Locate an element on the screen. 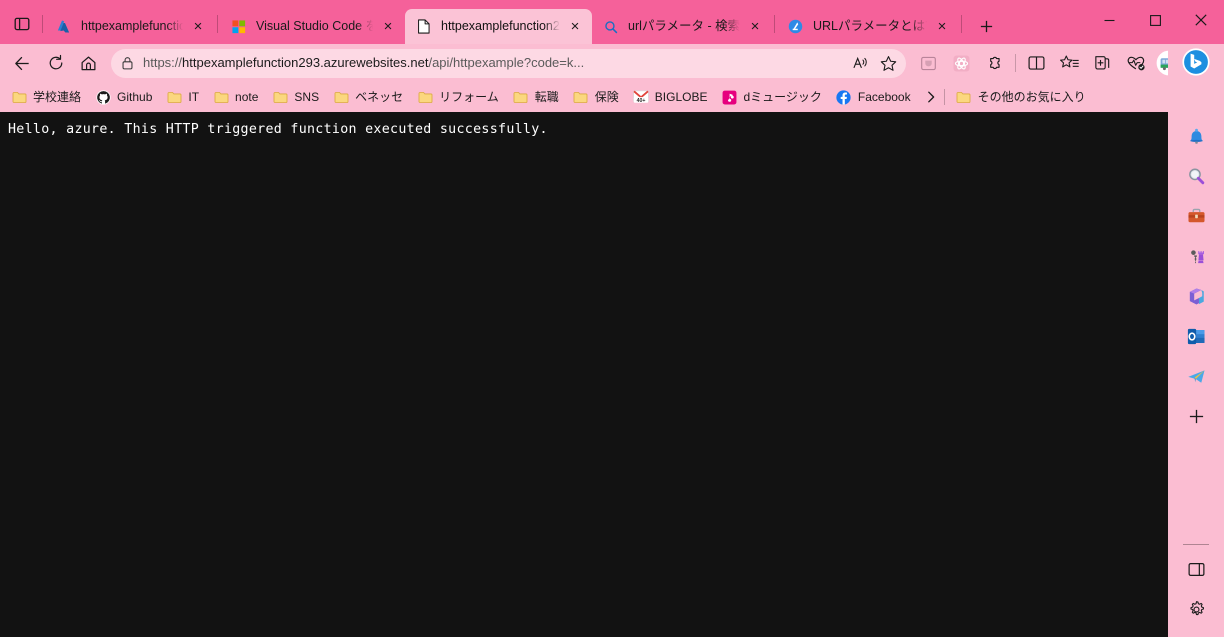 This screenshot has height=637, width=1224. bookmark-item: Github is located at coordinates (123, 97).